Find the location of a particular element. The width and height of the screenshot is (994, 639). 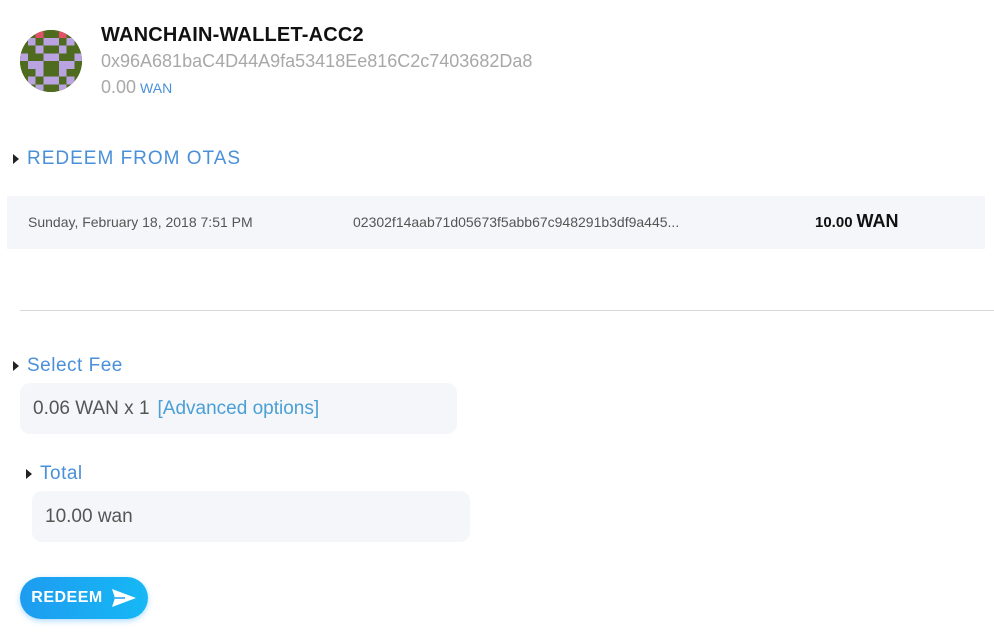

divider is located at coordinates (507, 310).